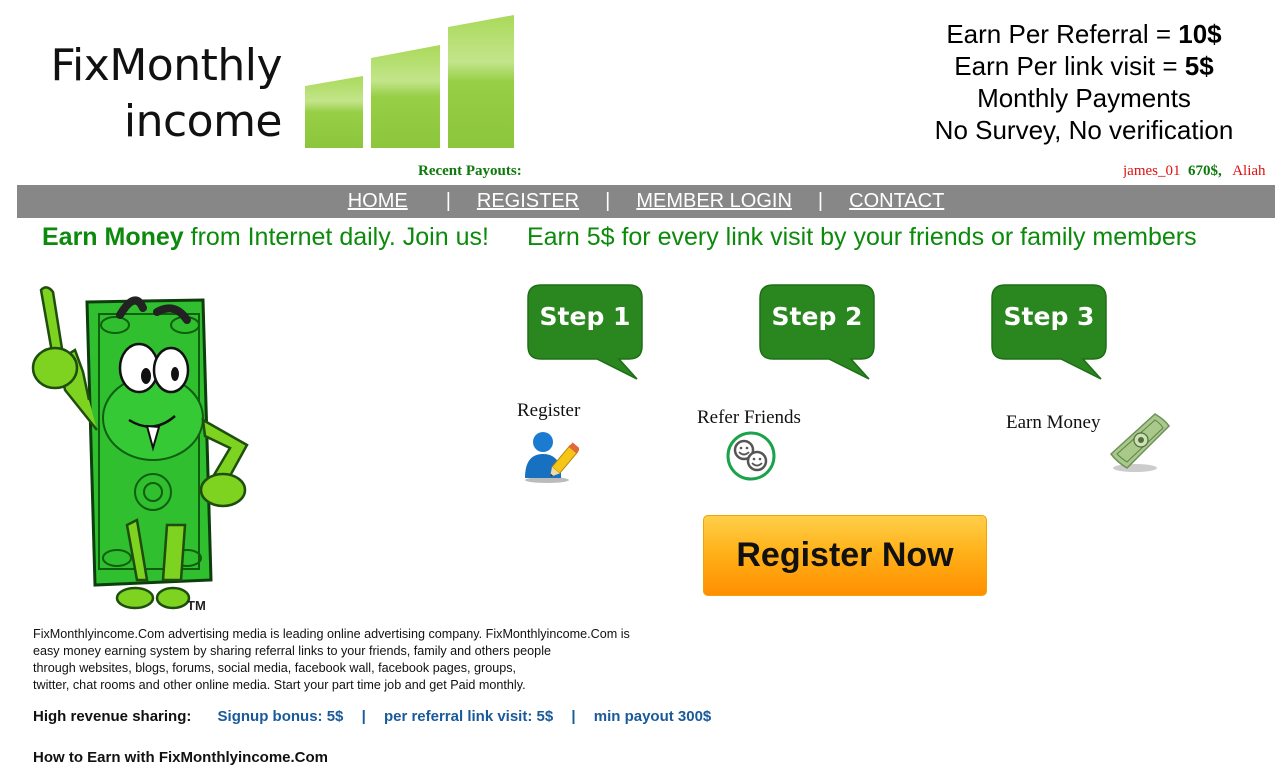  What do you see at coordinates (1084, 130) in the screenshot?
I see `promo-no-survey: No Survey, No verification` at bounding box center [1084, 130].